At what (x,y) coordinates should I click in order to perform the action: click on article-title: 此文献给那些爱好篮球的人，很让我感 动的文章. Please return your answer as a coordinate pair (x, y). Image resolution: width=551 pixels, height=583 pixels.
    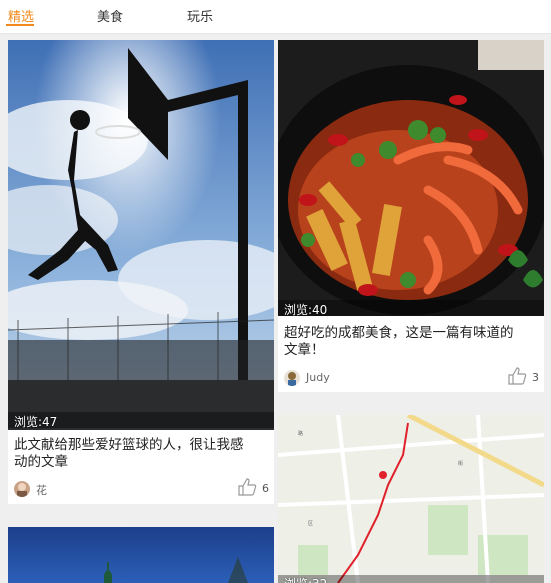
    Looking at the image, I should click on (141, 454).